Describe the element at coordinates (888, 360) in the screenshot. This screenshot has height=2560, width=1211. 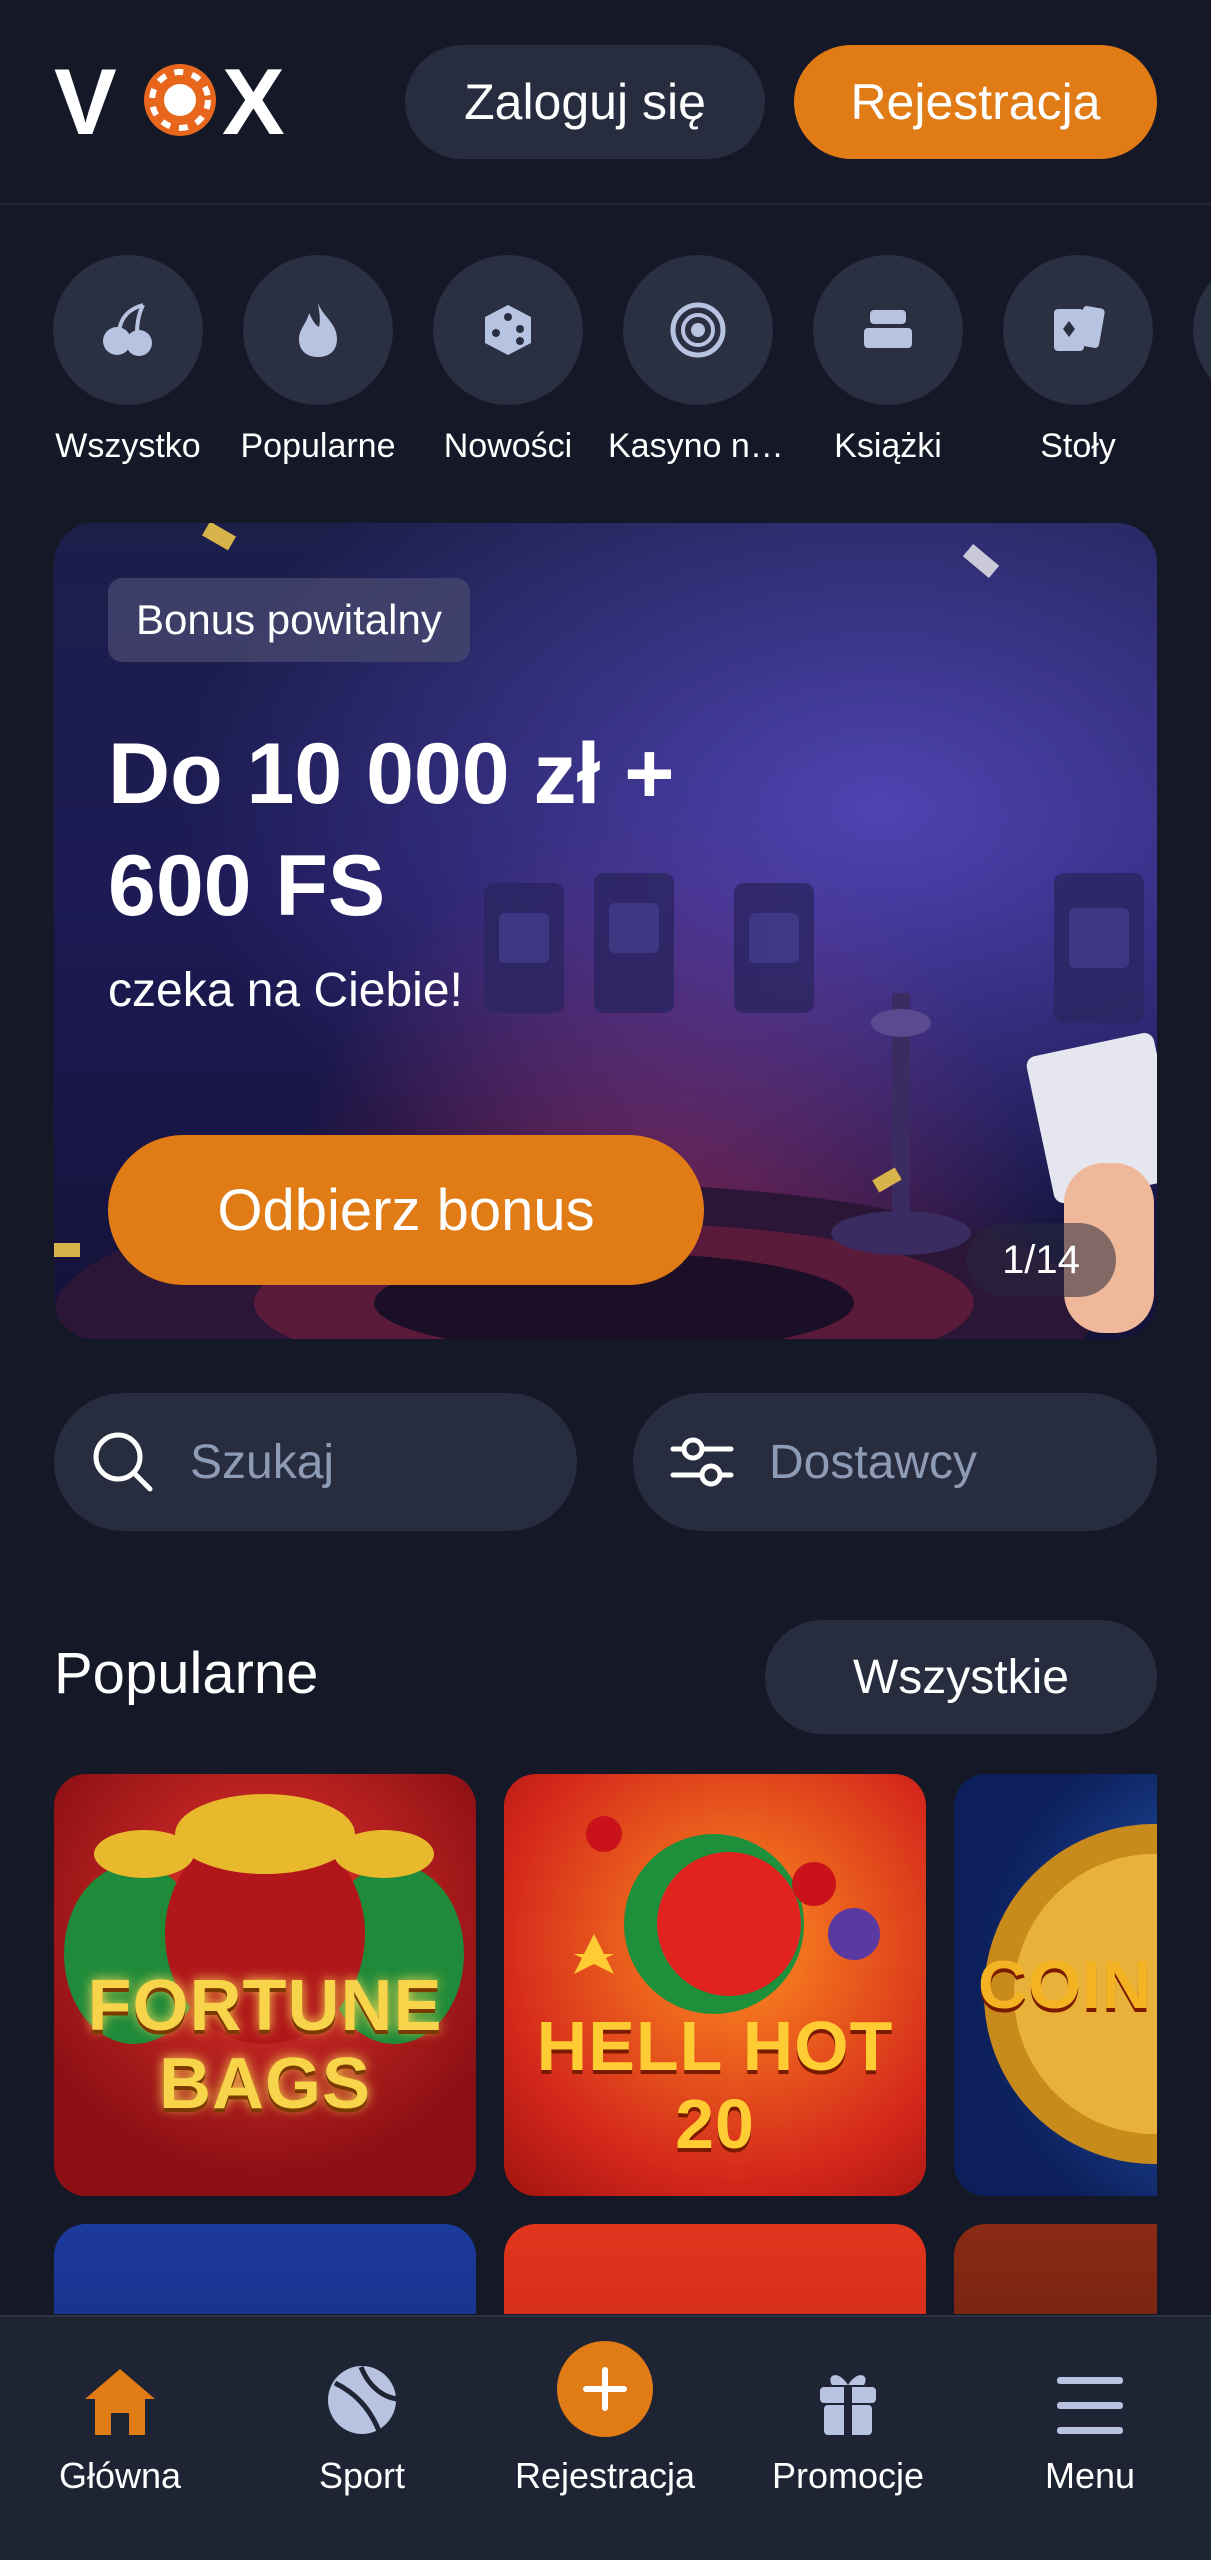
I see `category-books: Książki` at that location.